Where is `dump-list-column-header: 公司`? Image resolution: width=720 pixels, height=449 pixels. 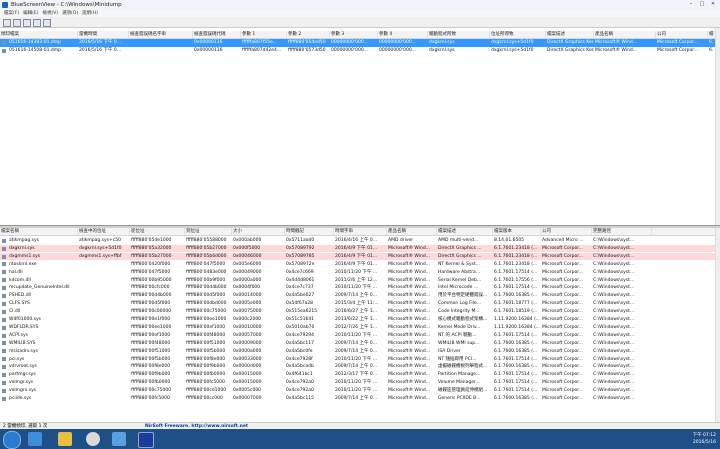 dump-list-column-header: 公司 is located at coordinates (682, 34).